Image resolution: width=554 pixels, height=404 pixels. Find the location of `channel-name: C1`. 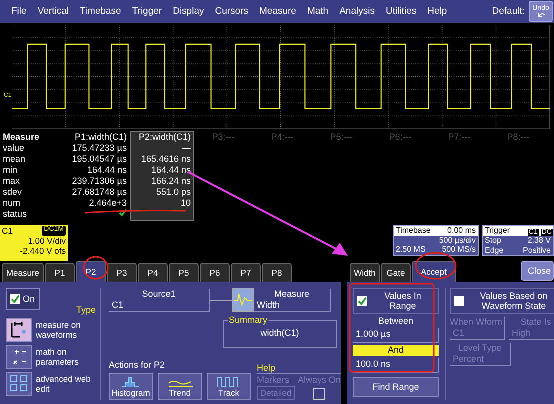

channel-name: C1 is located at coordinates (7, 231).